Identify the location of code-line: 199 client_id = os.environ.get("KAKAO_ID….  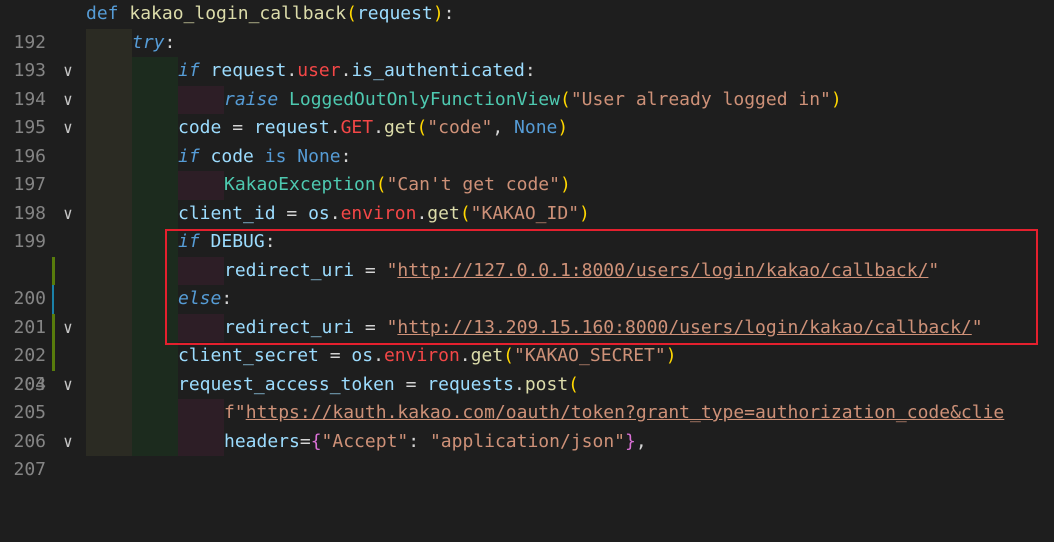
(527, 225).